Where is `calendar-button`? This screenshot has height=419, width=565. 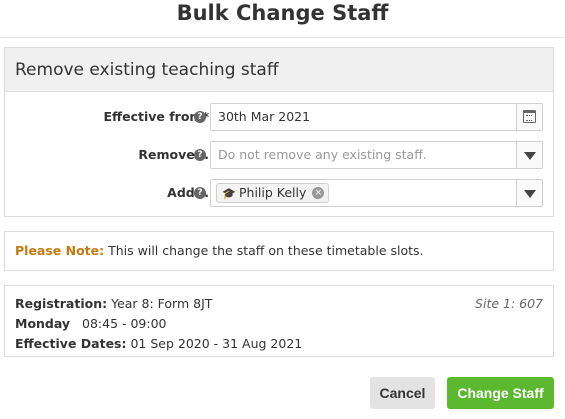 calendar-button is located at coordinates (529, 117).